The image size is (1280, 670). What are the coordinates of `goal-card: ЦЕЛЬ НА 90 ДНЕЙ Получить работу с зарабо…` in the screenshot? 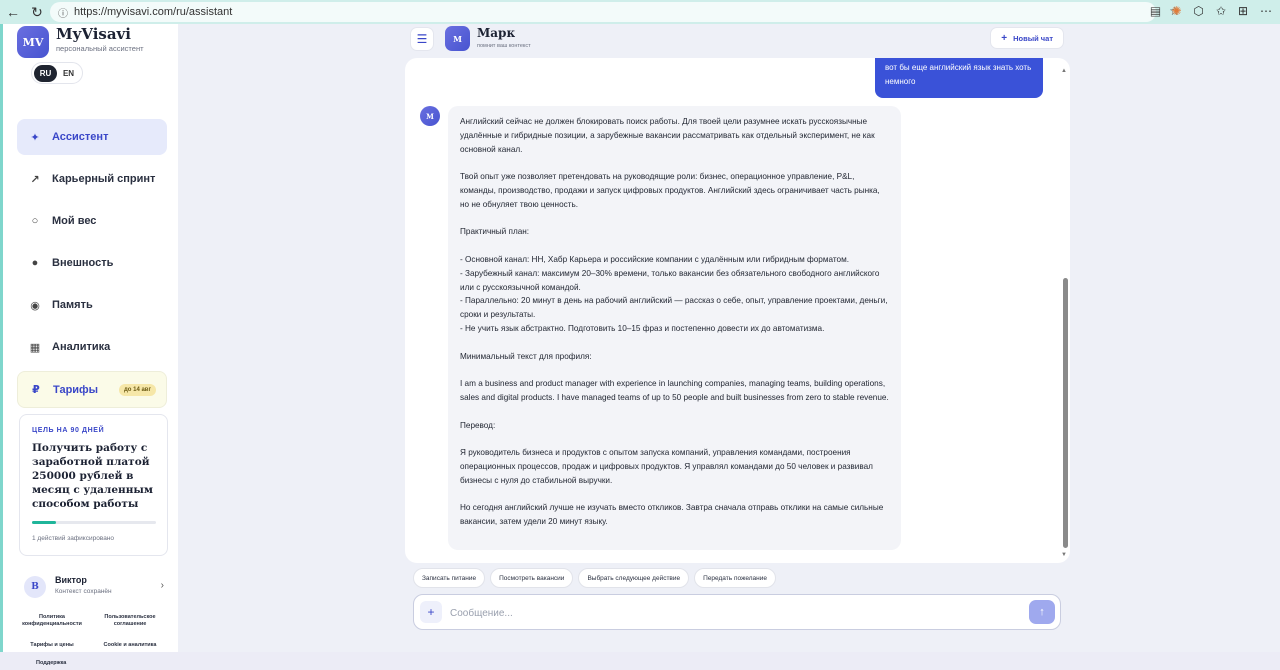 It's located at (93, 485).